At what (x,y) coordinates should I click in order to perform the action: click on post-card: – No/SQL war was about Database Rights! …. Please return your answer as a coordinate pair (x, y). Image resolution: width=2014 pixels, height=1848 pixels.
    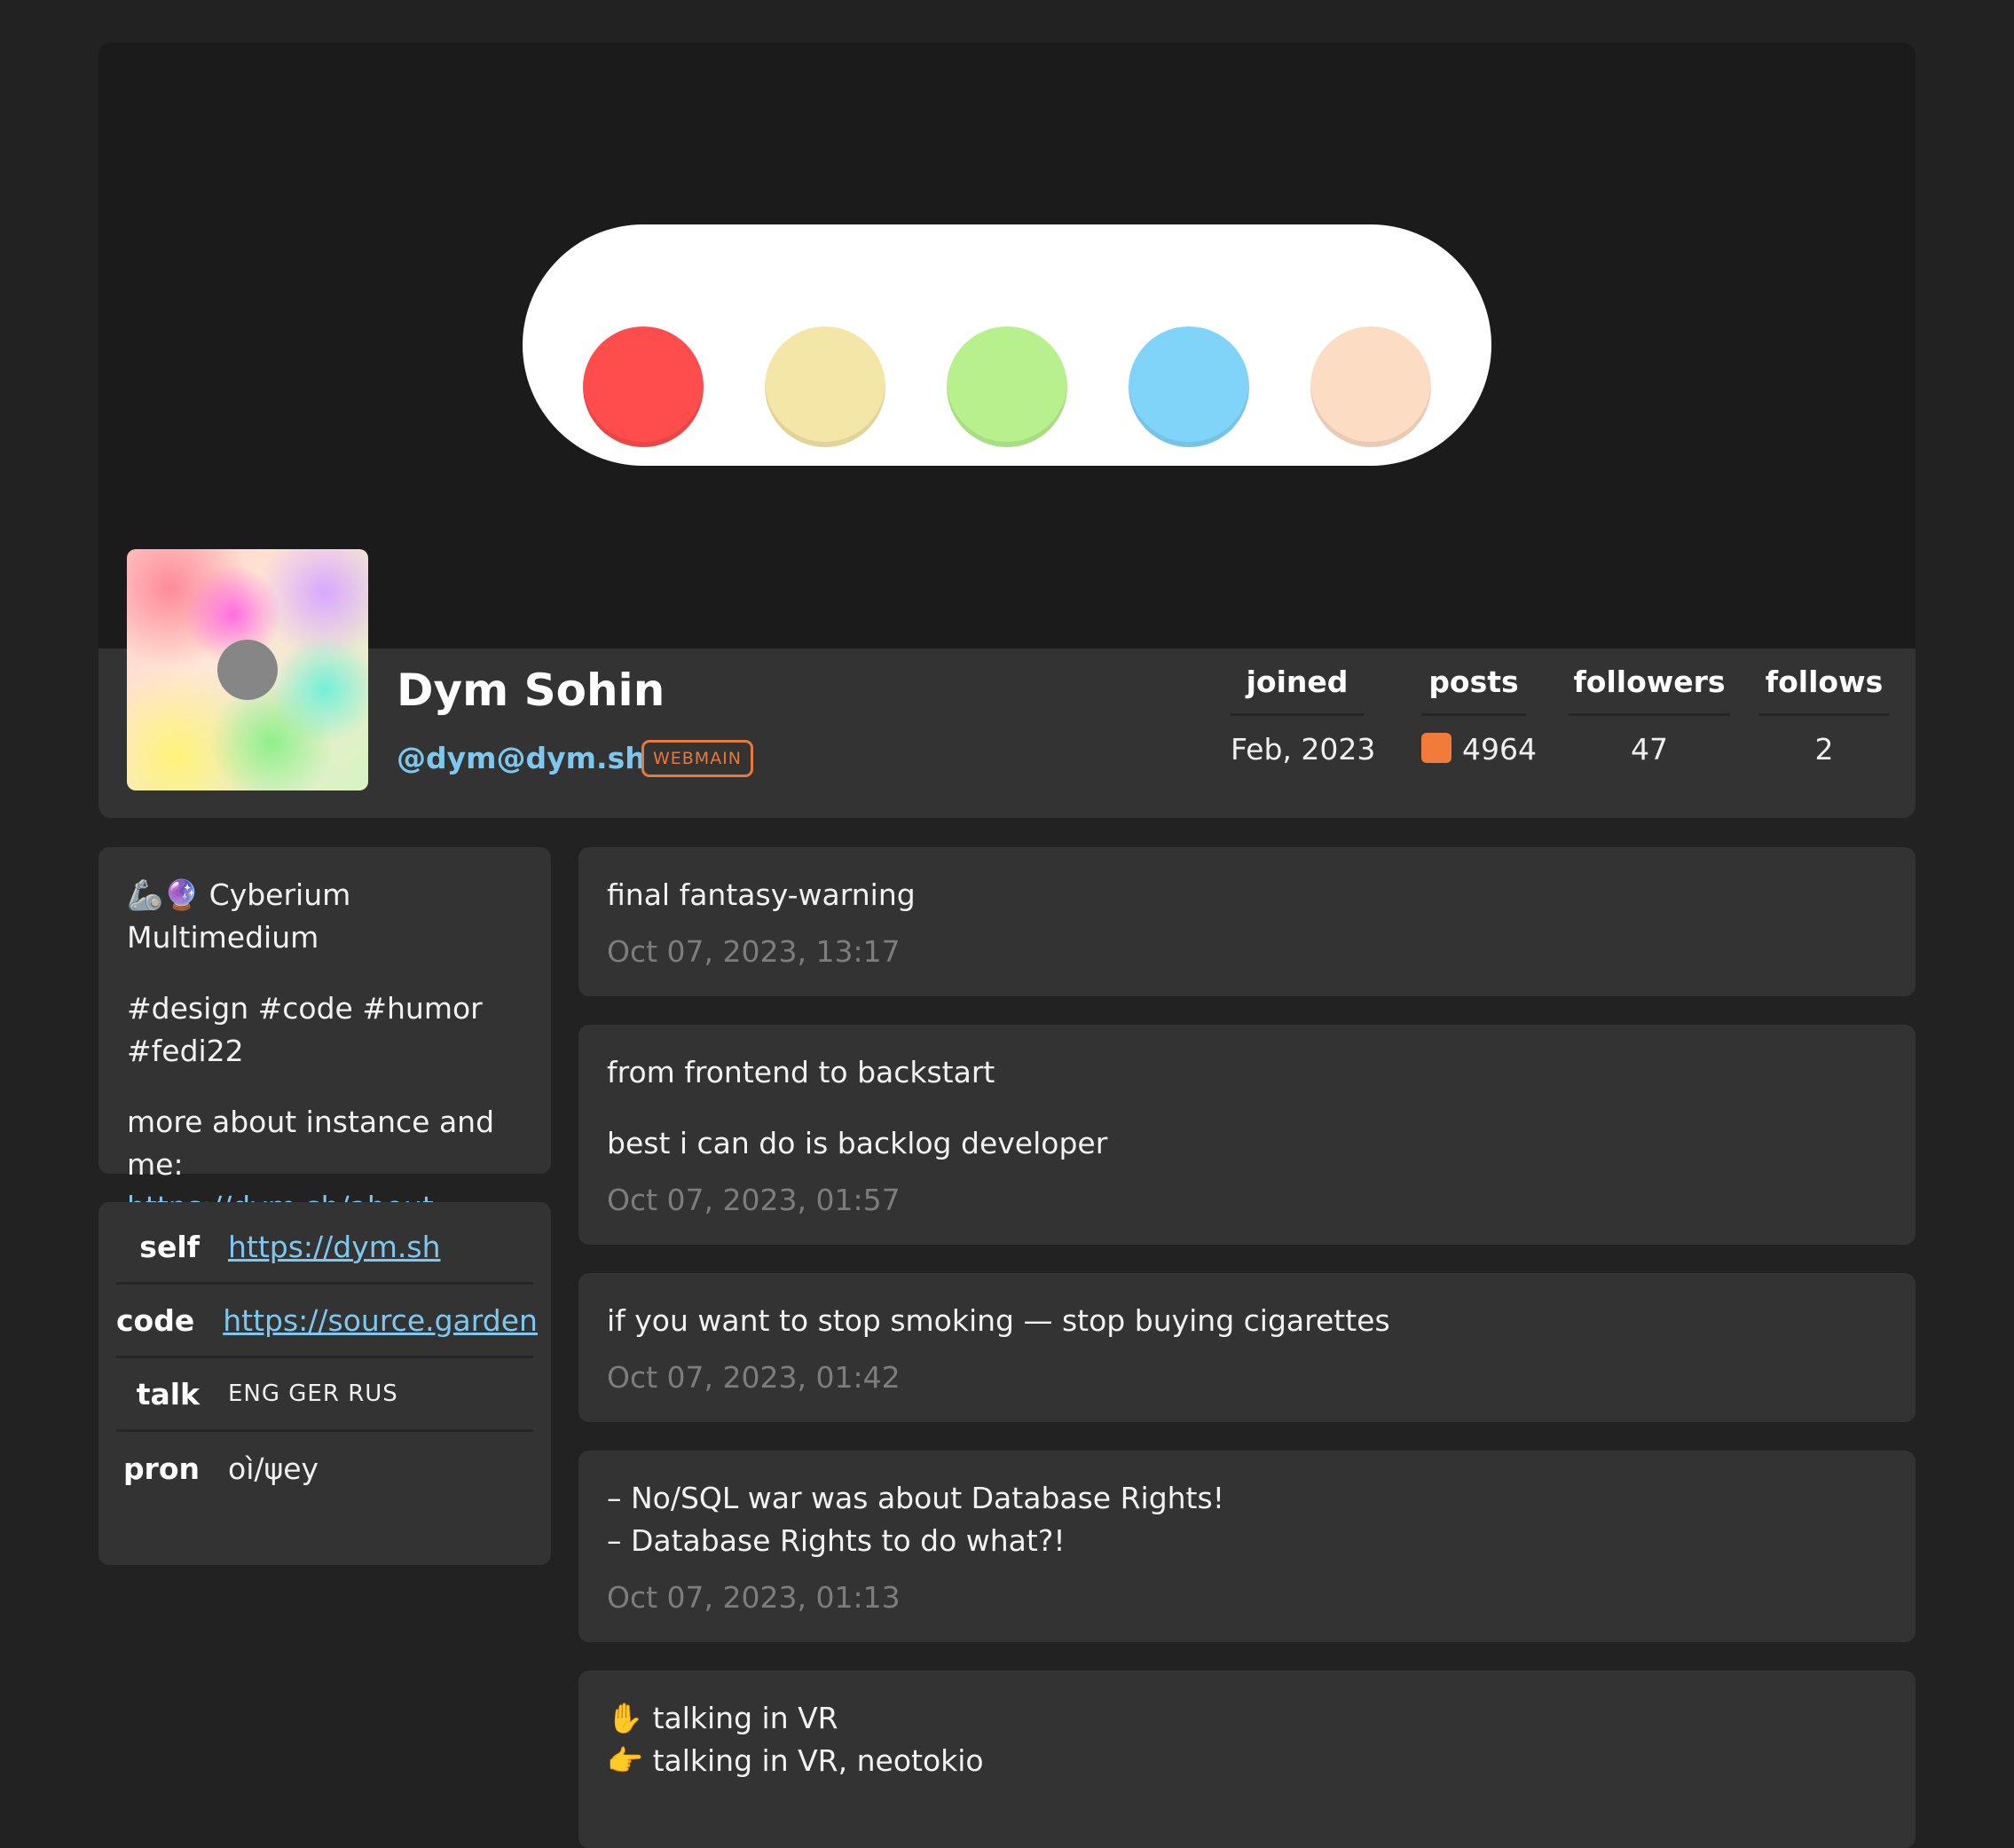
    Looking at the image, I should click on (1247, 1547).